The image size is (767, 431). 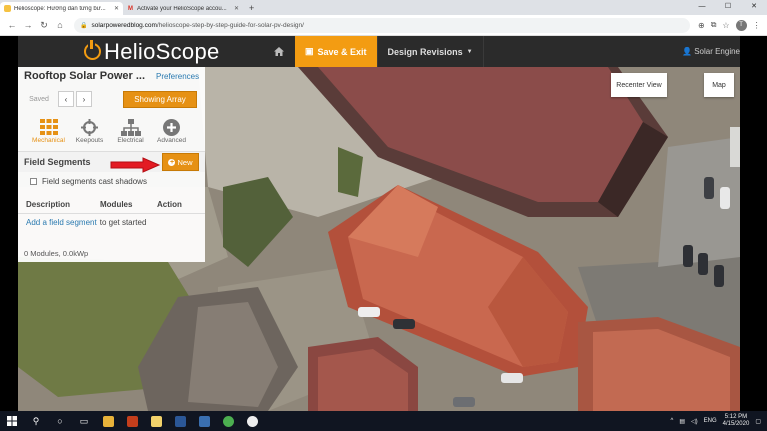 I want to click on url-host: solarpoweredblog.com, so click(x=124, y=25).